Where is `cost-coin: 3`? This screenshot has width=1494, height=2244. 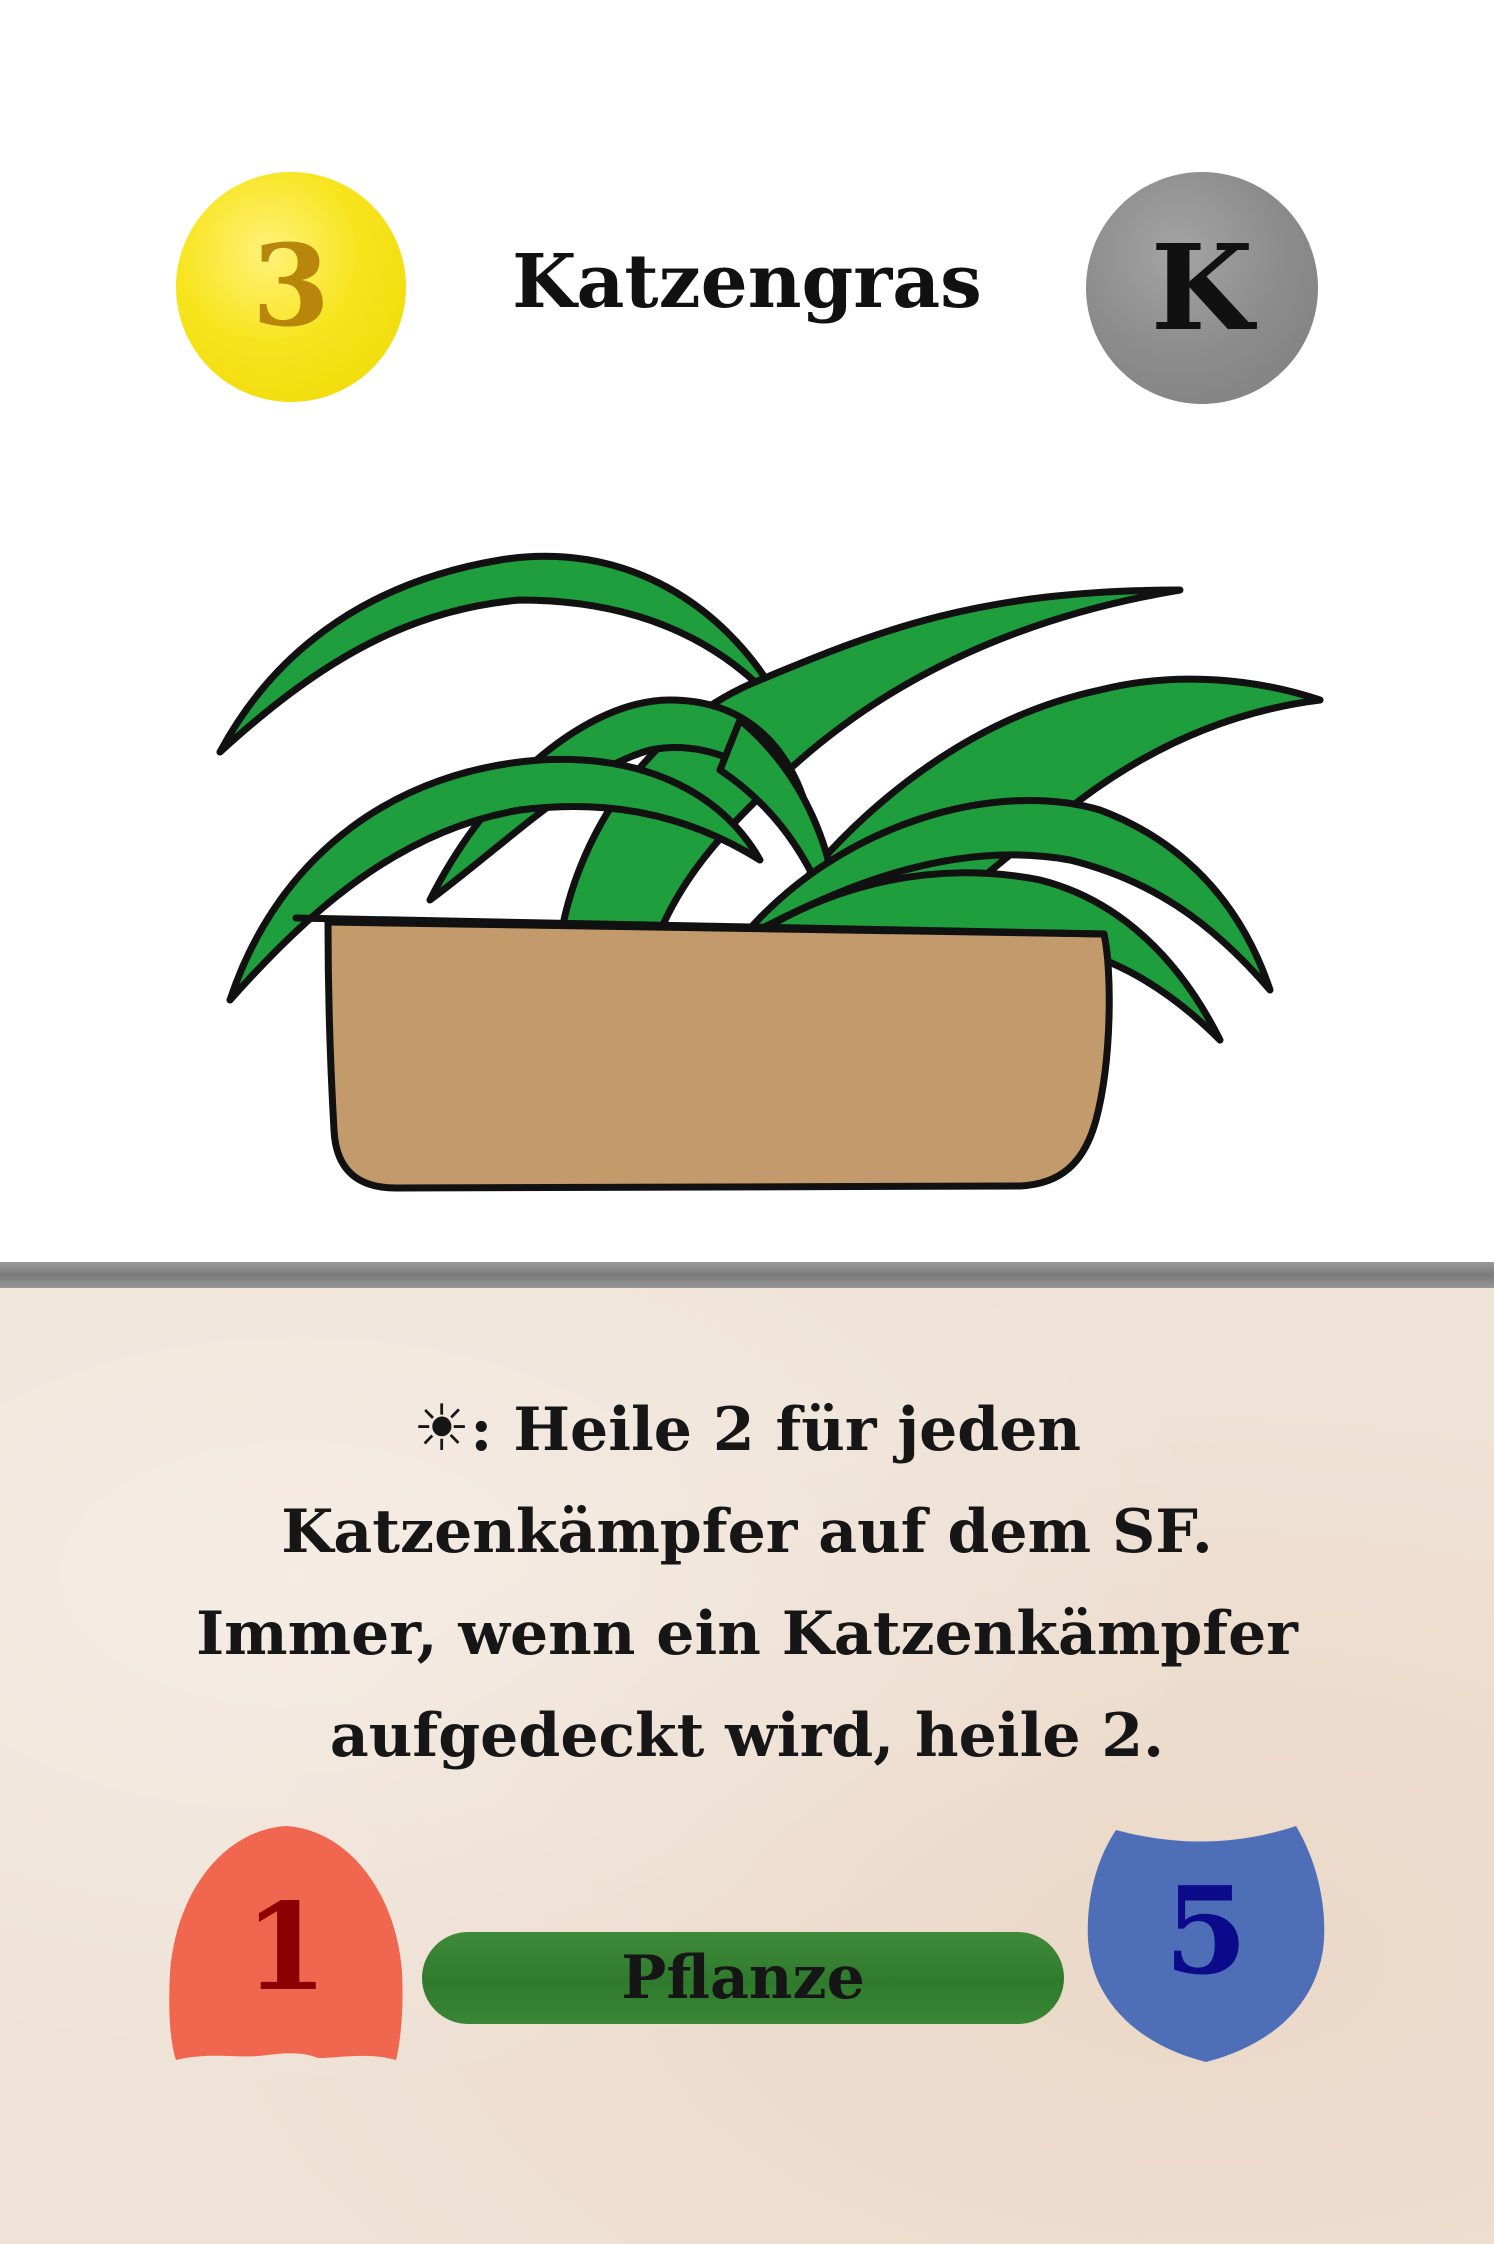
cost-coin: 3 is located at coordinates (291, 287).